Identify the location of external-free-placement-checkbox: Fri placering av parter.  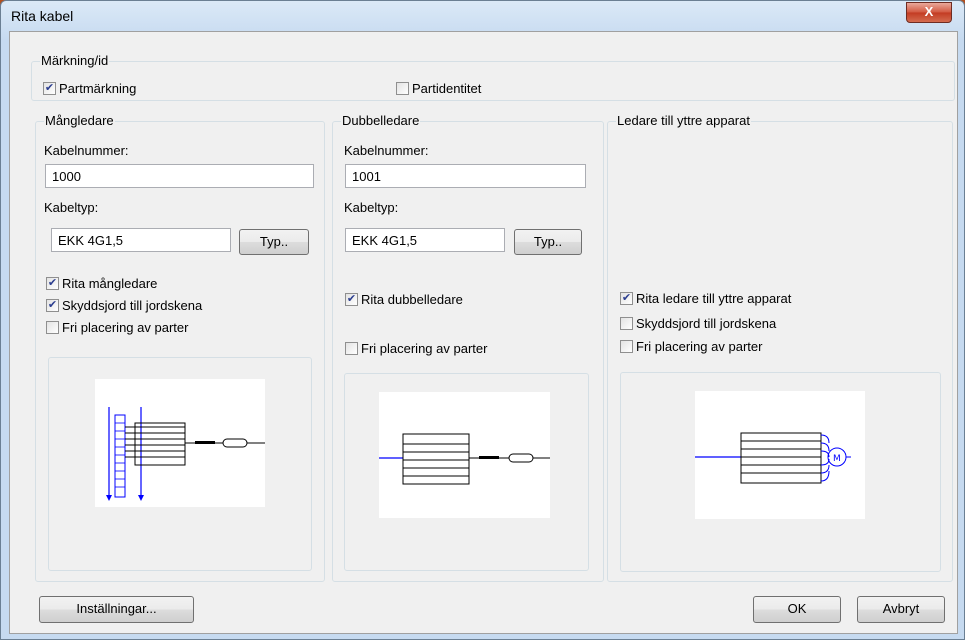
(691, 346).